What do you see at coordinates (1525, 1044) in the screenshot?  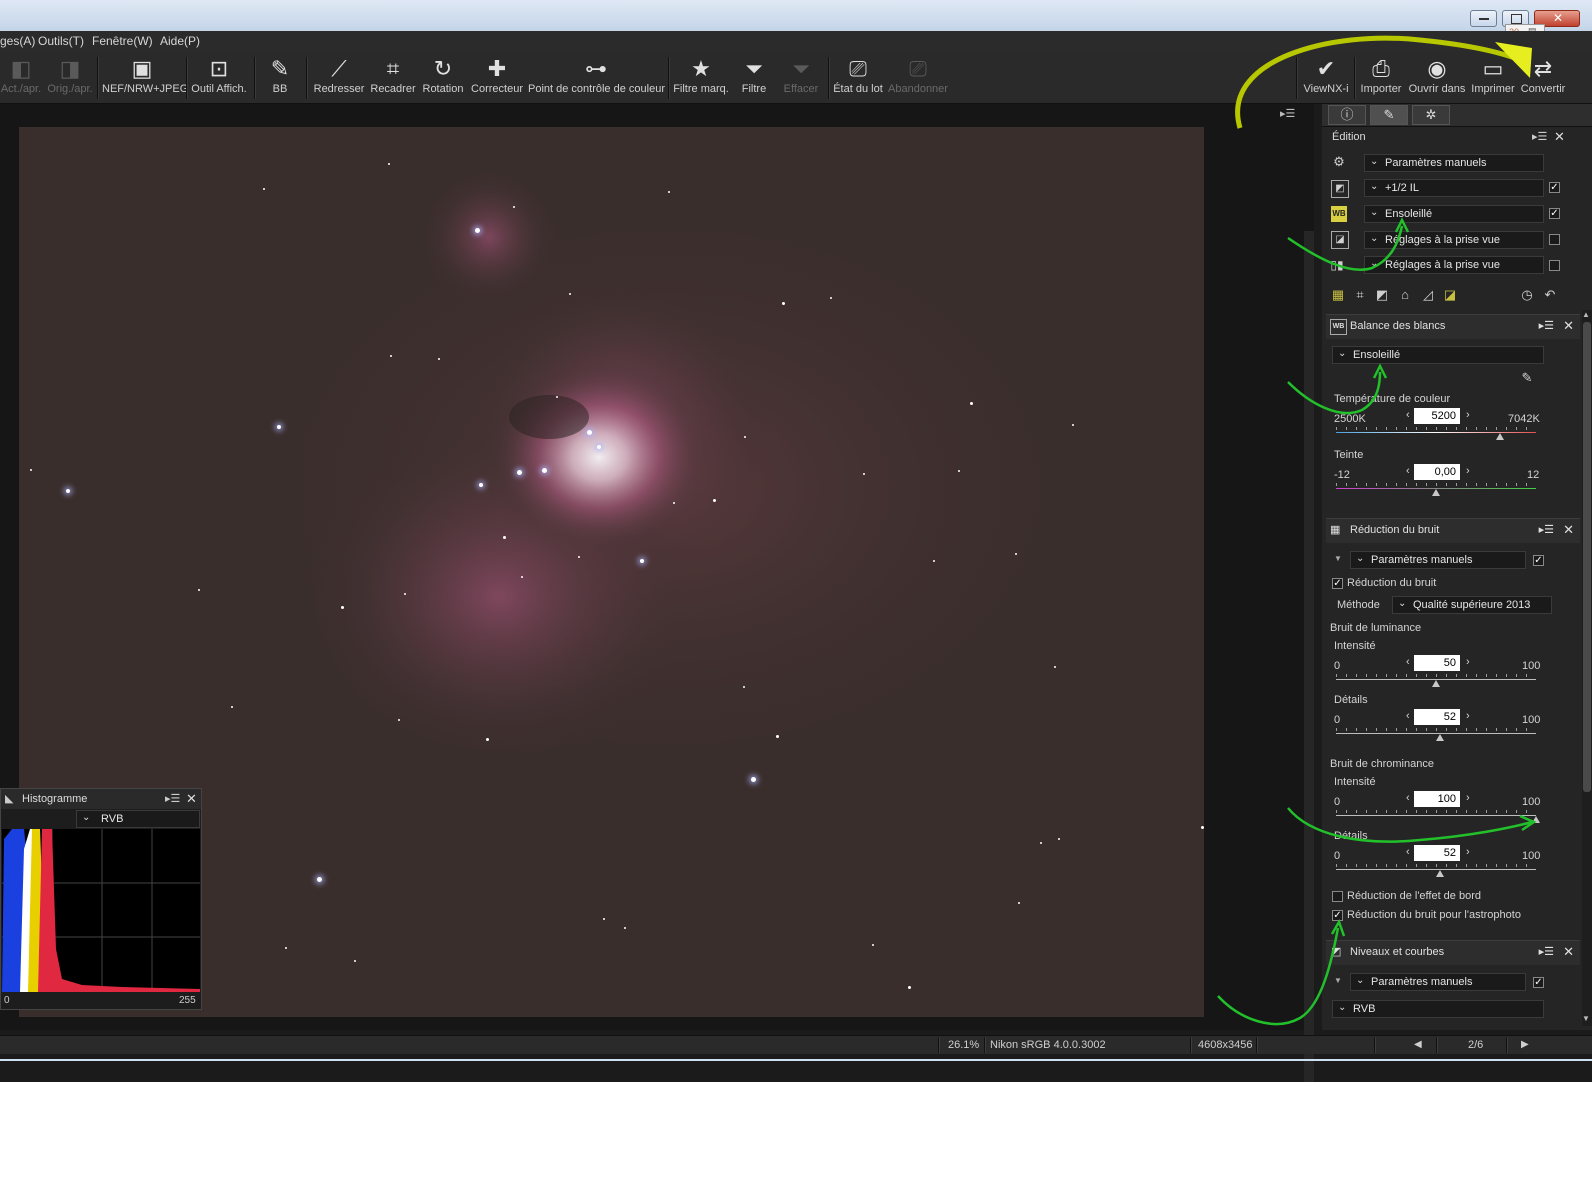 I see `next-image-icon: ▶` at bounding box center [1525, 1044].